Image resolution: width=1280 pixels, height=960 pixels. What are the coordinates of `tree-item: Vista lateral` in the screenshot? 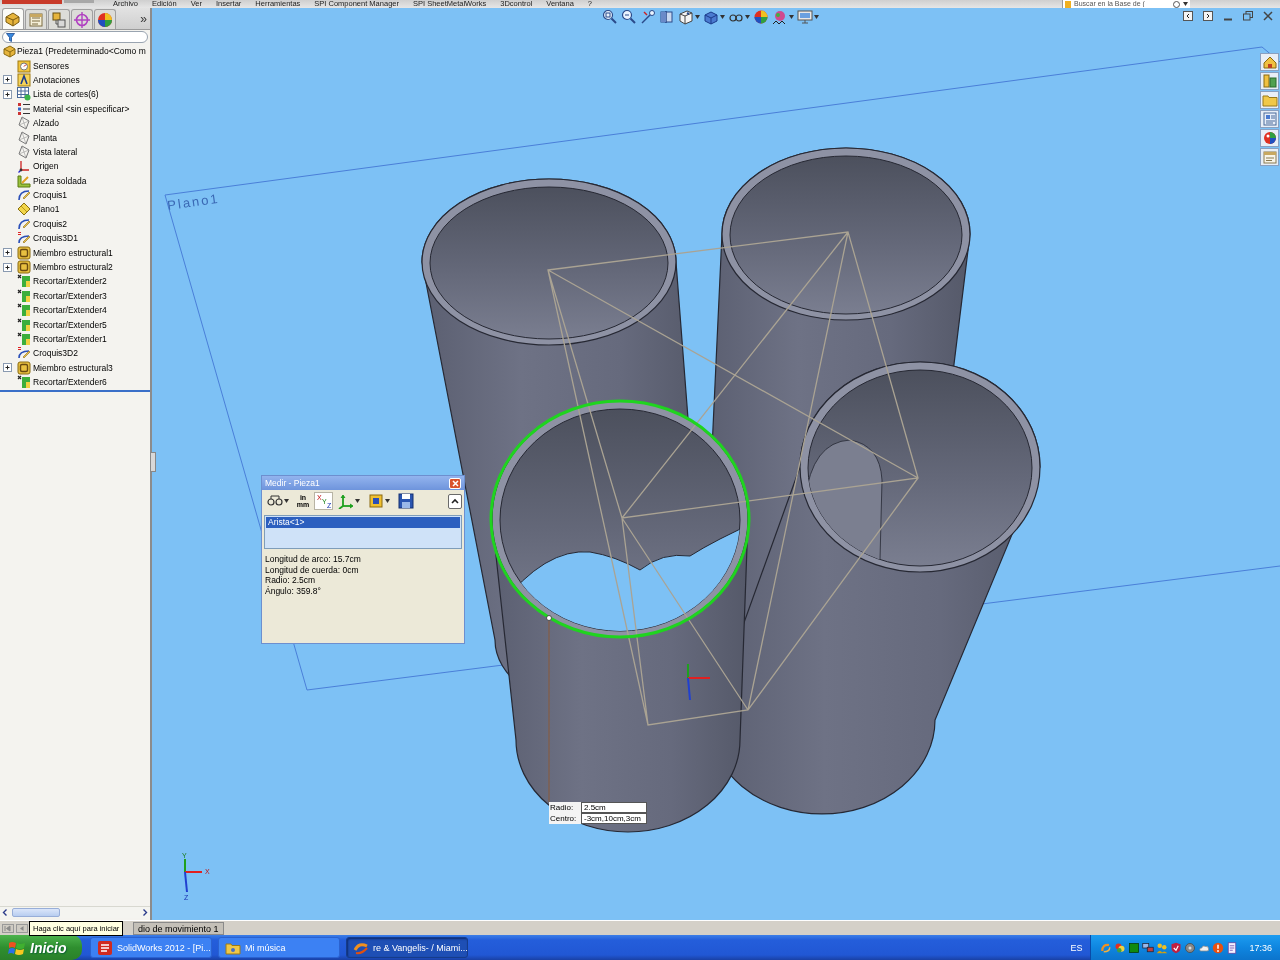 It's located at (75, 152).